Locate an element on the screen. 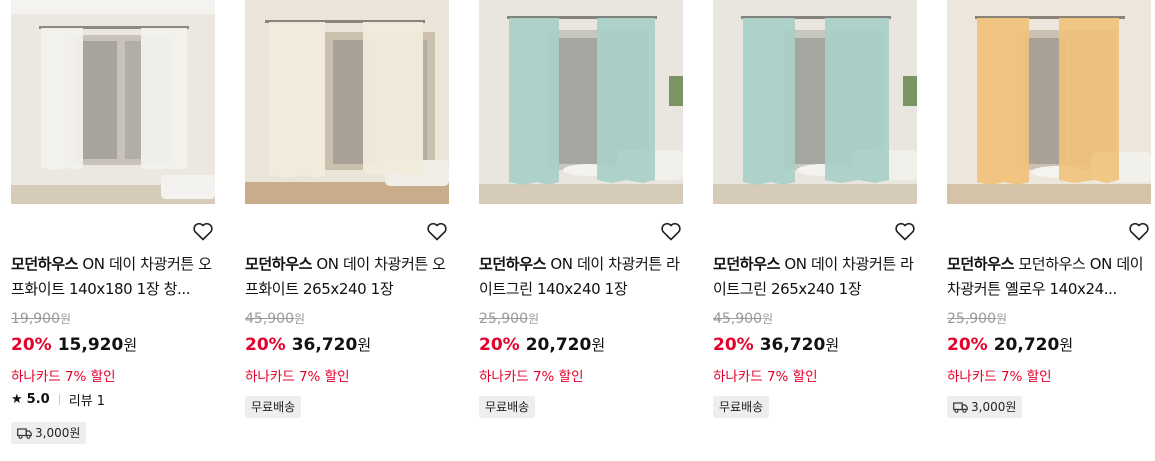 The image size is (1155, 461). original-price: 19,900원 is located at coordinates (41, 318).